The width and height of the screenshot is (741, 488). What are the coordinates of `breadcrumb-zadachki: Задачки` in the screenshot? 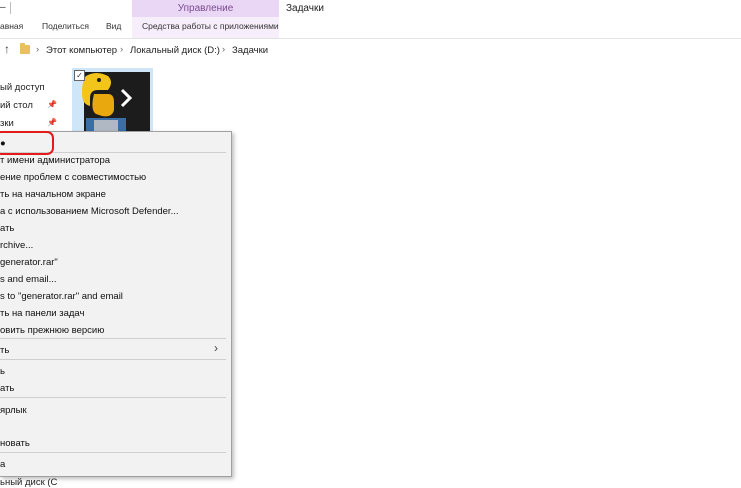 It's located at (250, 50).